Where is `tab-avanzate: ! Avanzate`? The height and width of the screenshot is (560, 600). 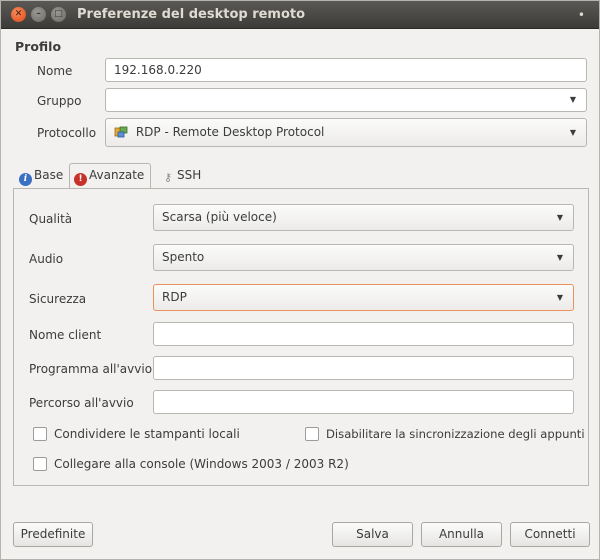
tab-avanzate: ! Avanzate is located at coordinates (110, 176).